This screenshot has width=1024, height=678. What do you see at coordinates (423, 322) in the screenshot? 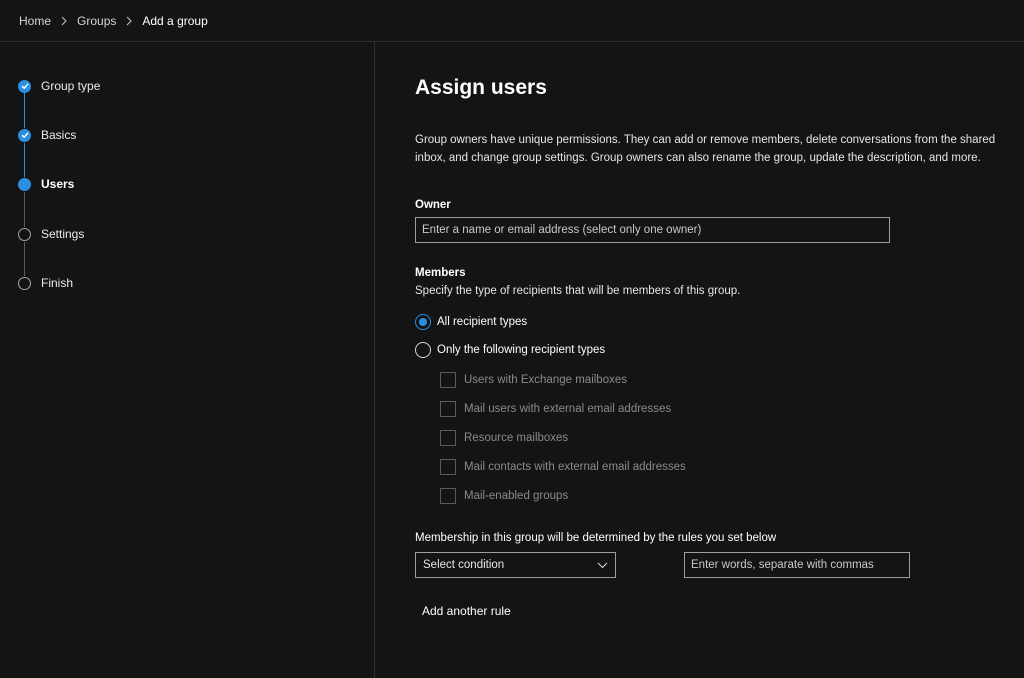
I see `radio-button-checked` at bounding box center [423, 322].